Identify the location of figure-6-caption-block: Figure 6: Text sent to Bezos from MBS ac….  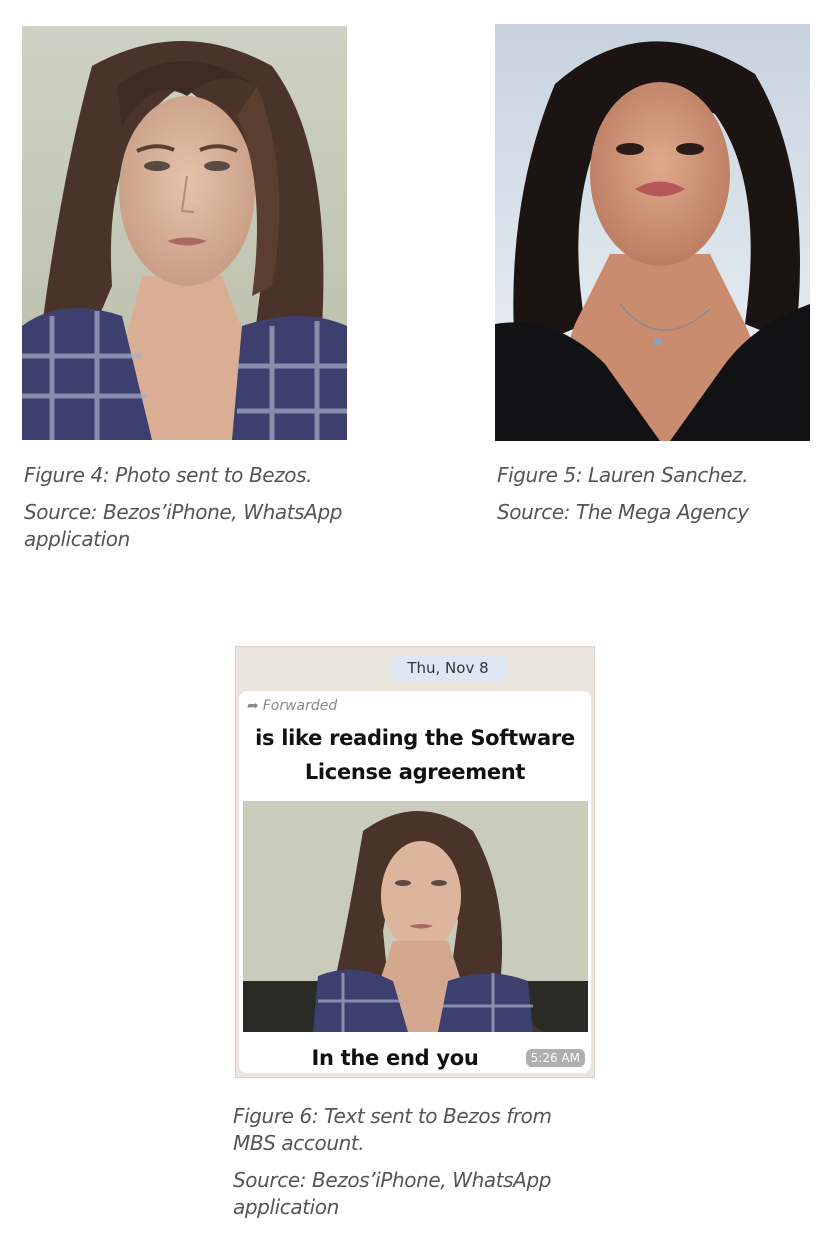
(408, 1162).